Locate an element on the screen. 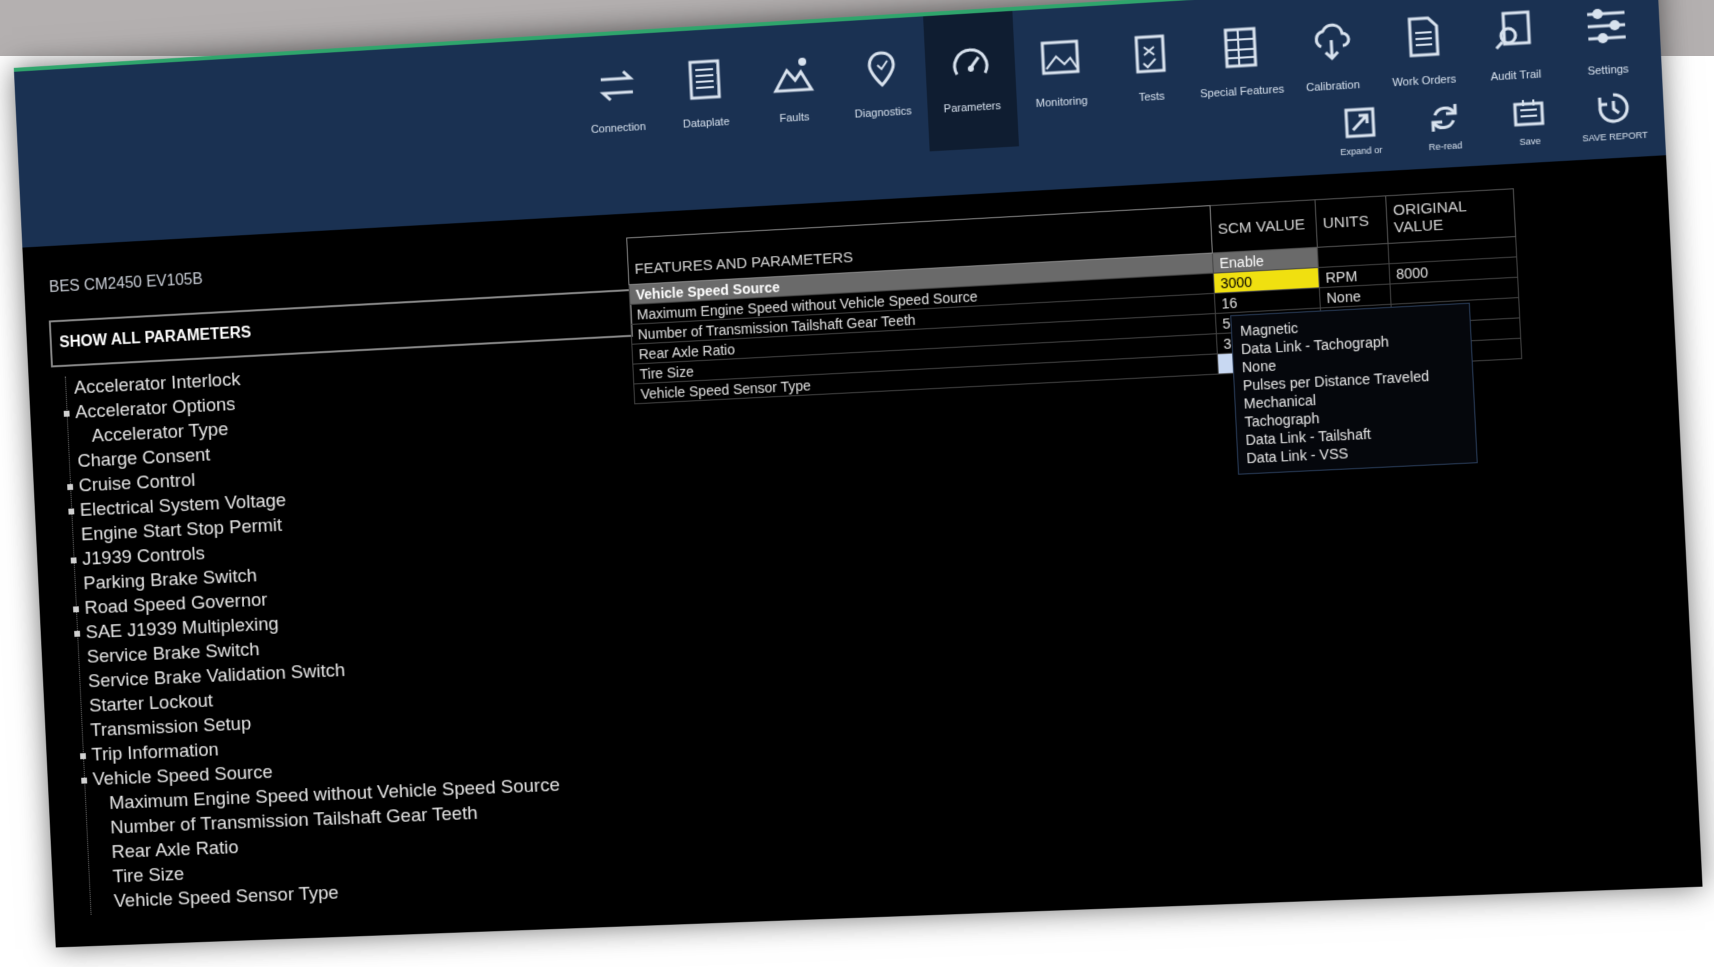 Image resolution: width=1714 pixels, height=967 pixels. nav-item-parameters: Parameters is located at coordinates (971, 81).